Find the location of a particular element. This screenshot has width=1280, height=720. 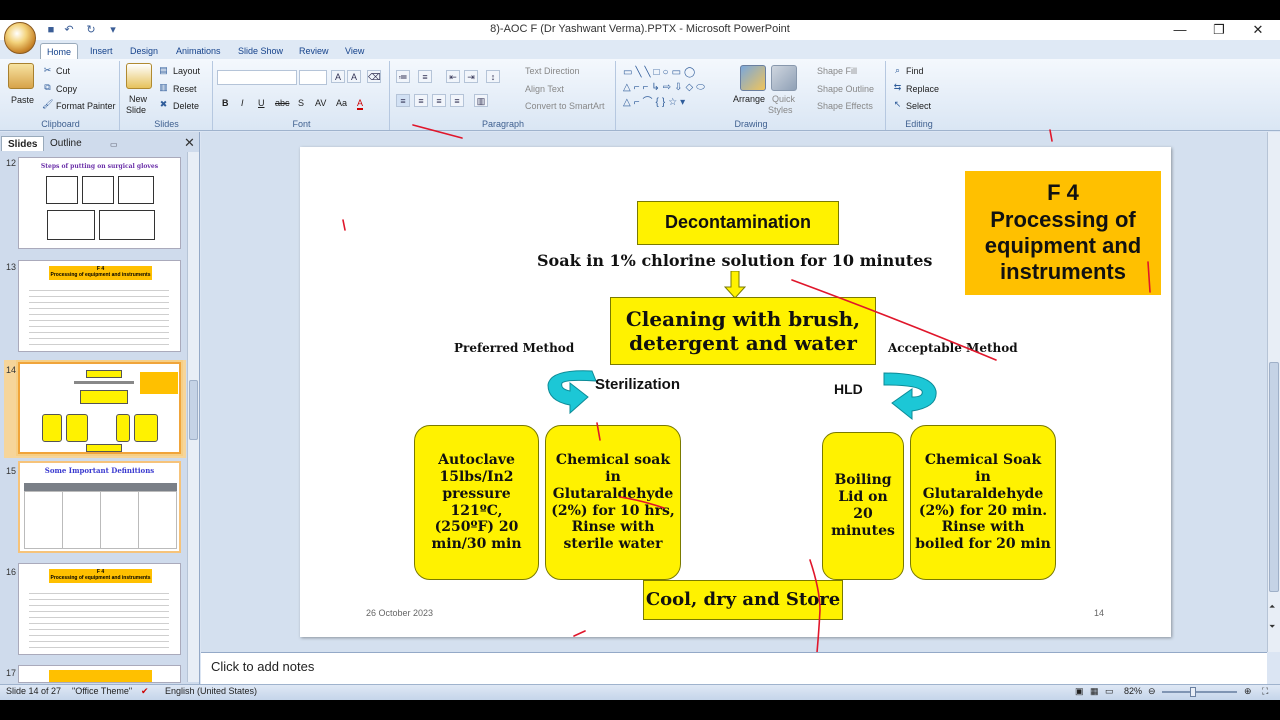

arrange-button: Arrange is located at coordinates (749, 99).